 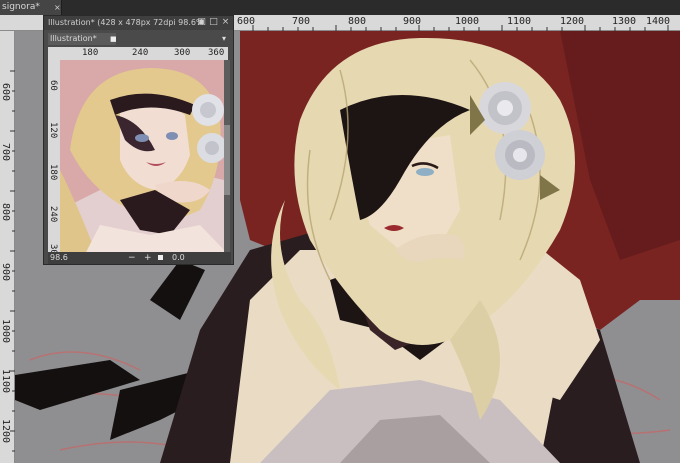 I want to click on navigator-thumbnail, so click(x=142, y=162).